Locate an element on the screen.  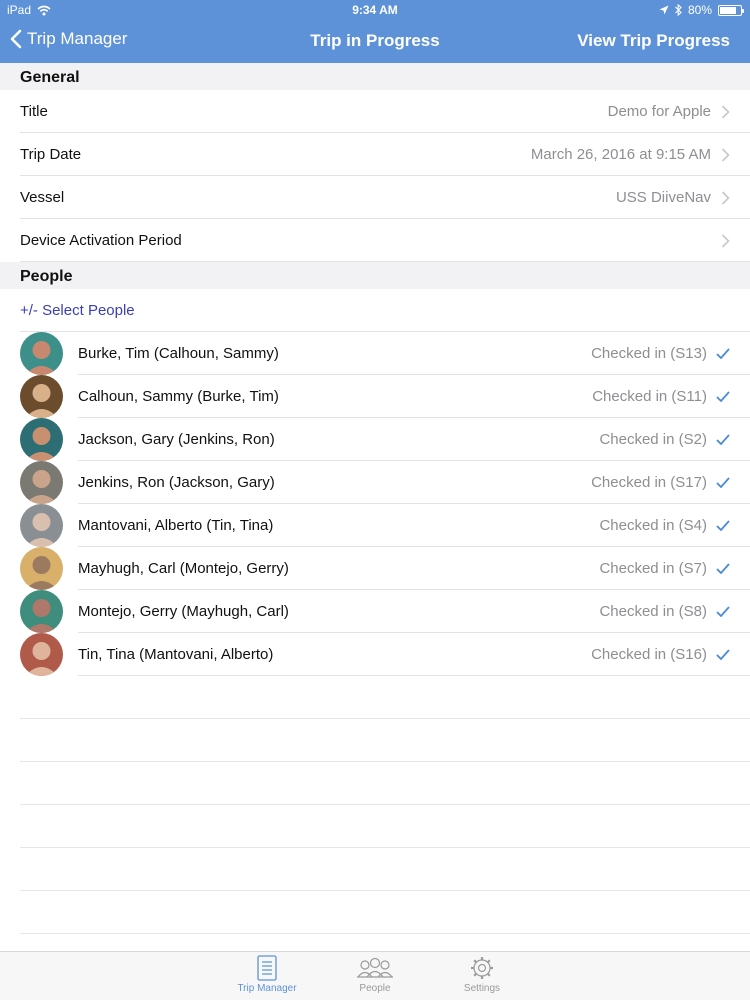
row-label: Title is located at coordinates (34, 111).